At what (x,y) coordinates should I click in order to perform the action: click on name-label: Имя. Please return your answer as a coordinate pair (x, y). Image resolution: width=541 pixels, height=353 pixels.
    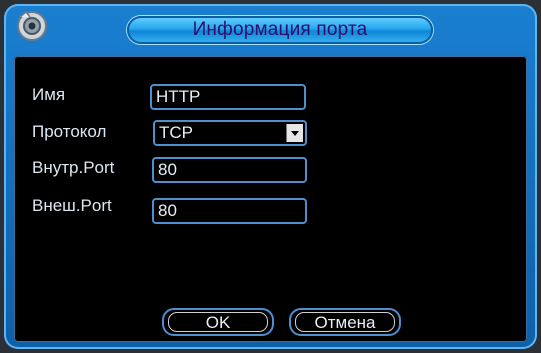
    Looking at the image, I should click on (49, 94).